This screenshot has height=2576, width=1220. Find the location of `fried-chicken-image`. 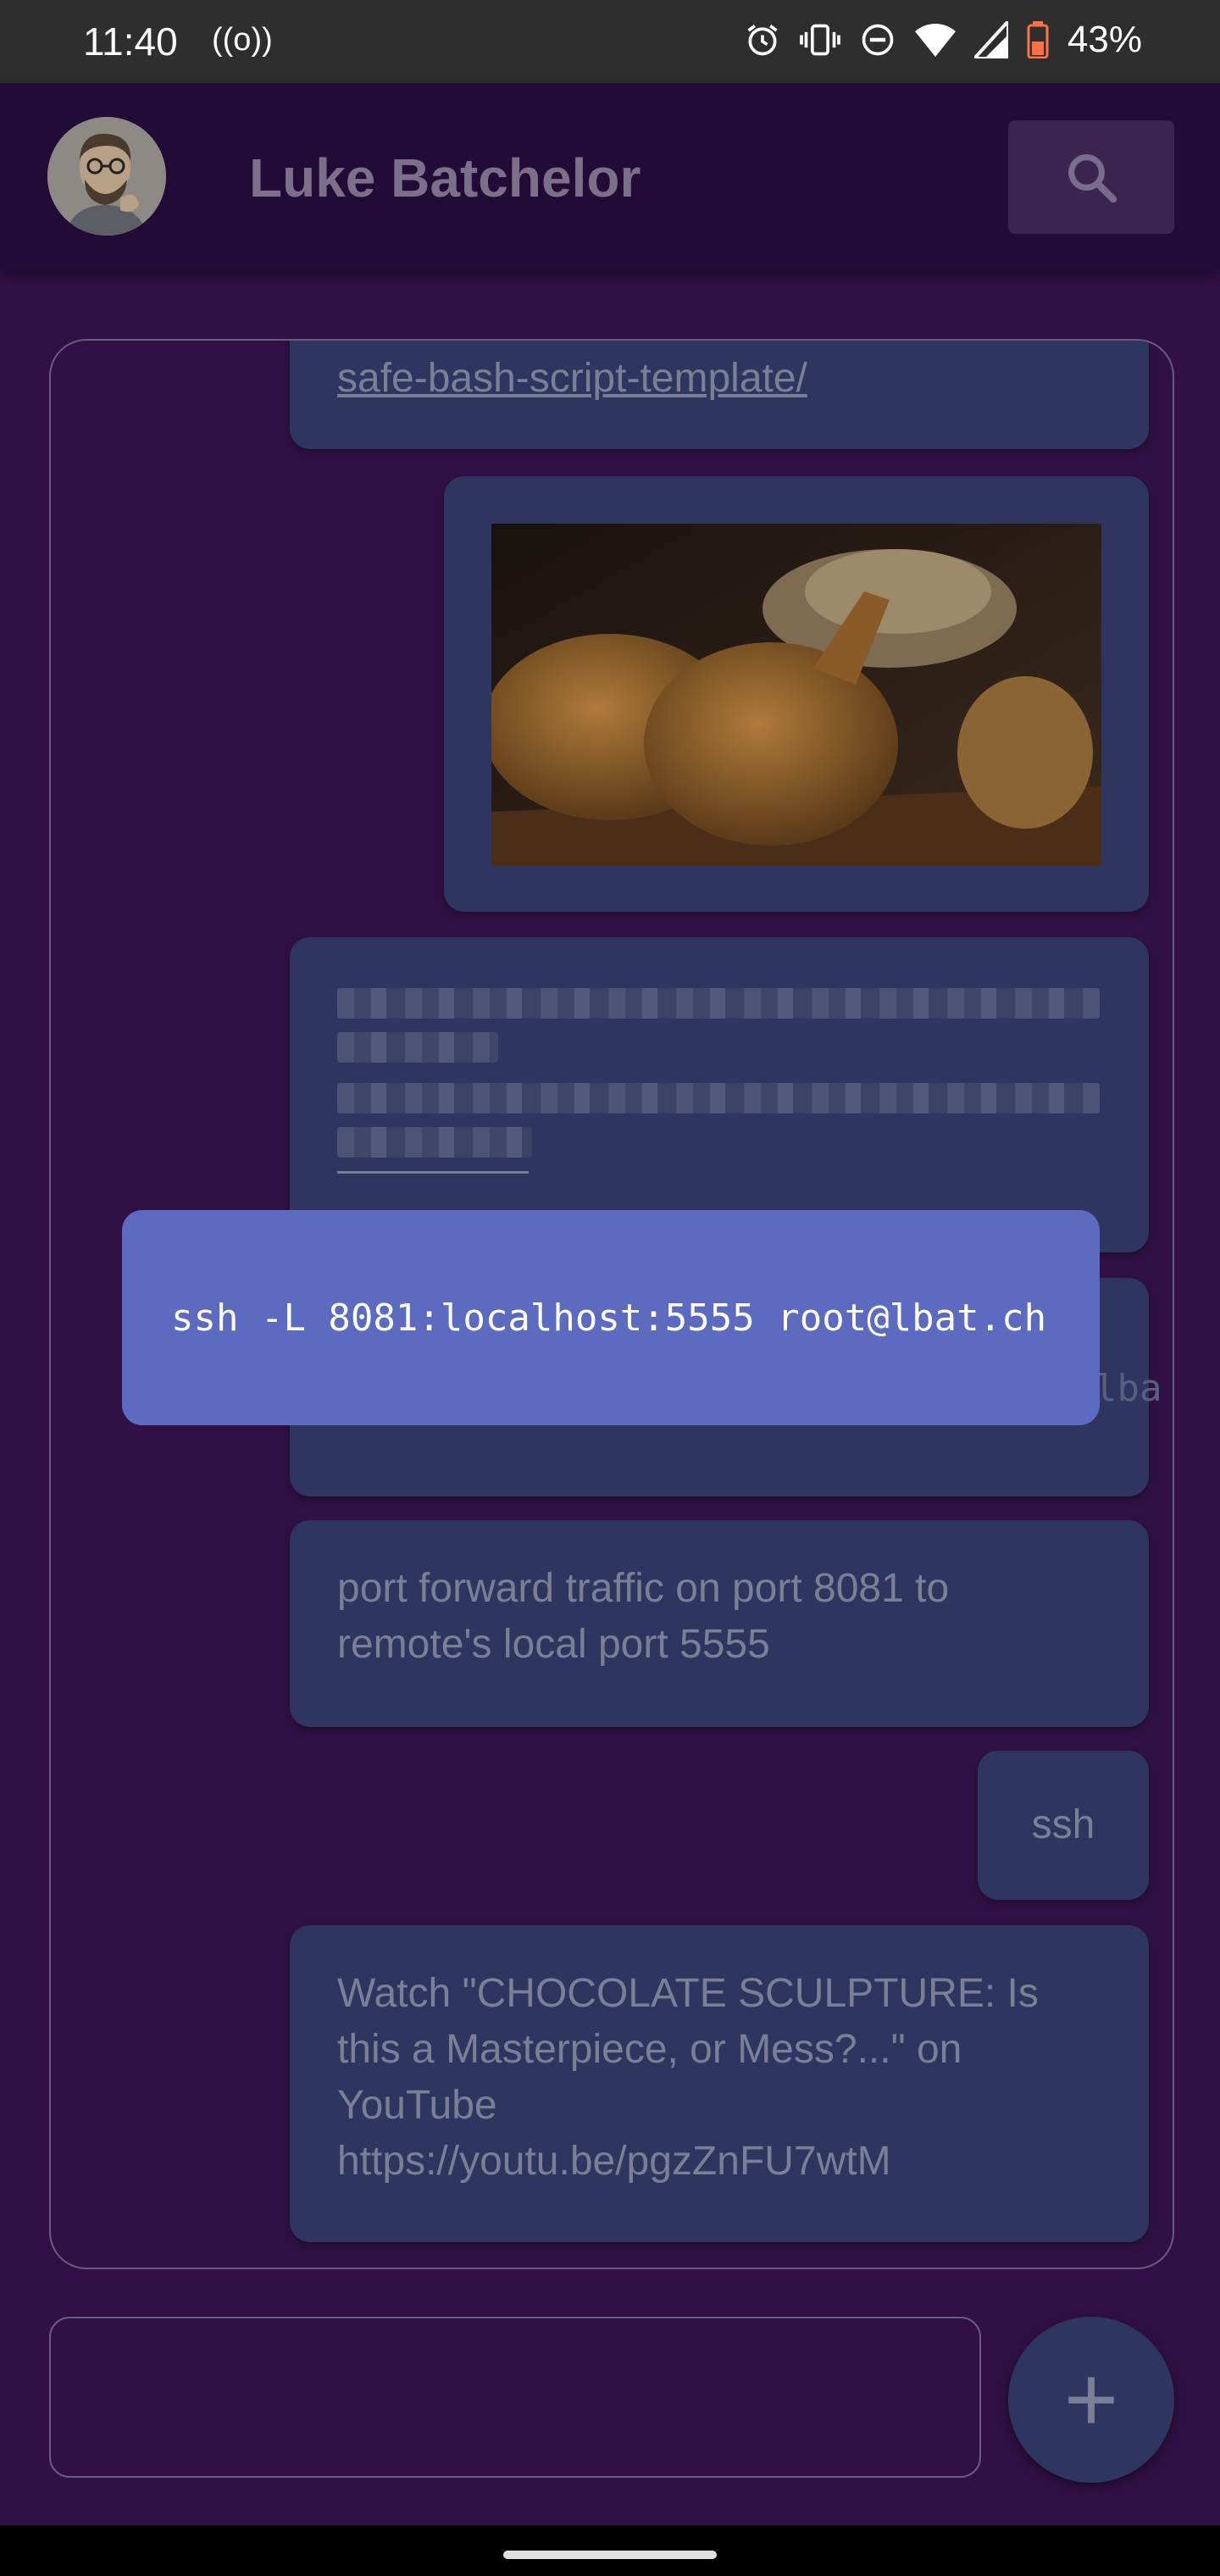

fried-chicken-image is located at coordinates (796, 695).